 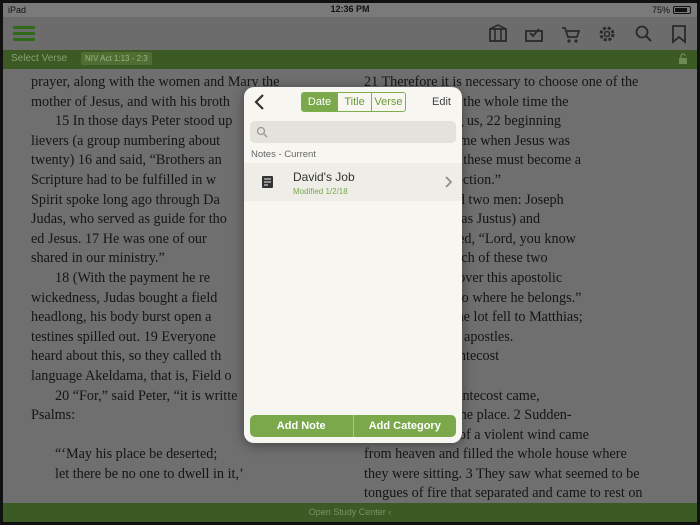 I want to click on note-title: David's Job, so click(x=324, y=177).